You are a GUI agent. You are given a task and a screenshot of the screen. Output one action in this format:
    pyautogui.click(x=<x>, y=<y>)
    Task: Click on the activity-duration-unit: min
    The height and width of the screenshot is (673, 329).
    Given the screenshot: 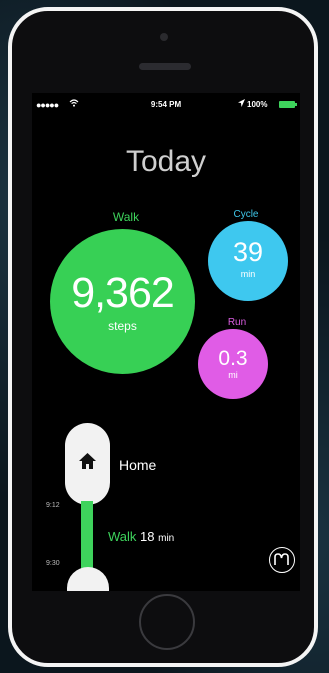 What is the action you would take?
    pyautogui.click(x=166, y=538)
    